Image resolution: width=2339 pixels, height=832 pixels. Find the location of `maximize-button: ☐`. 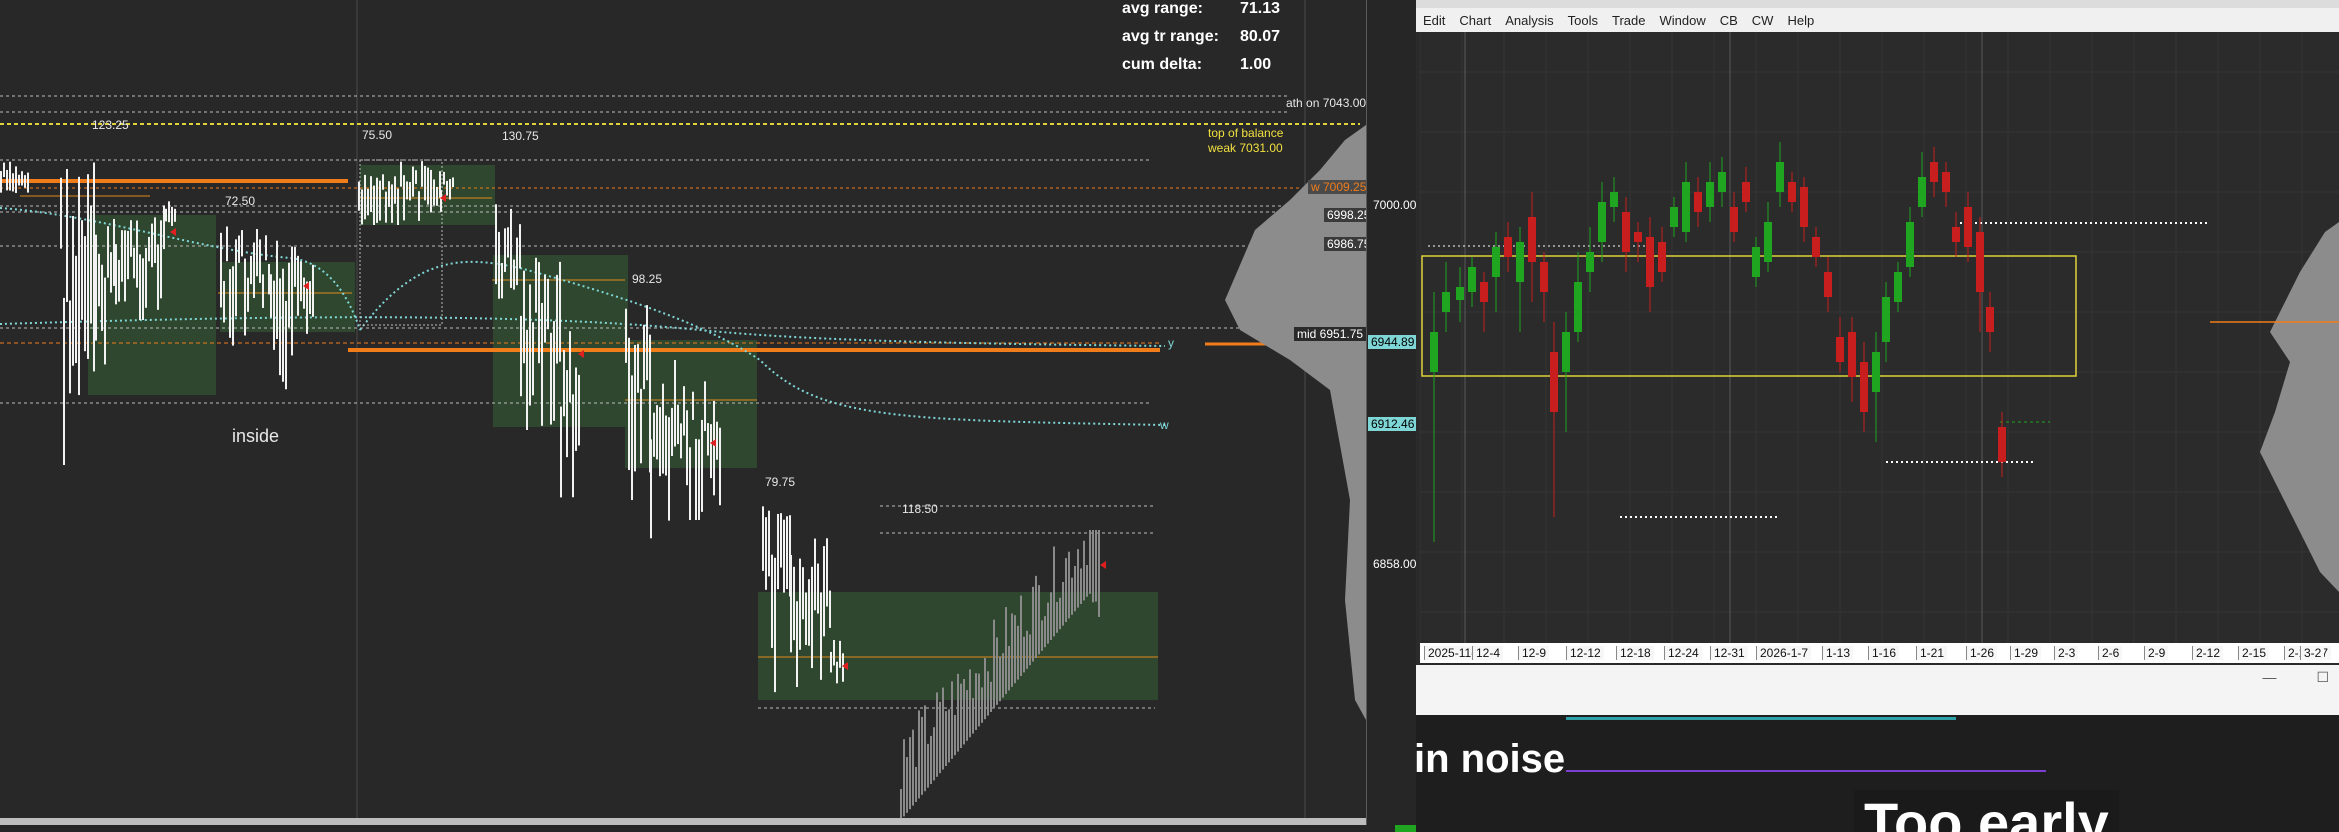

maximize-button: ☐ is located at coordinates (2322, 677).